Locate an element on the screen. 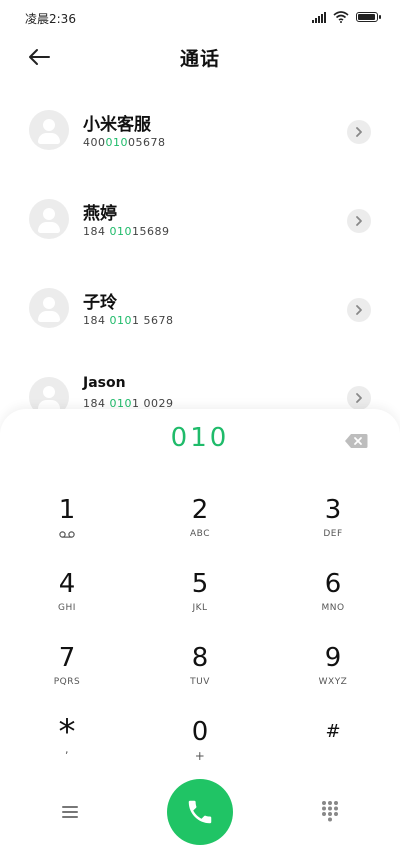  phone-icon is located at coordinates (200, 812).